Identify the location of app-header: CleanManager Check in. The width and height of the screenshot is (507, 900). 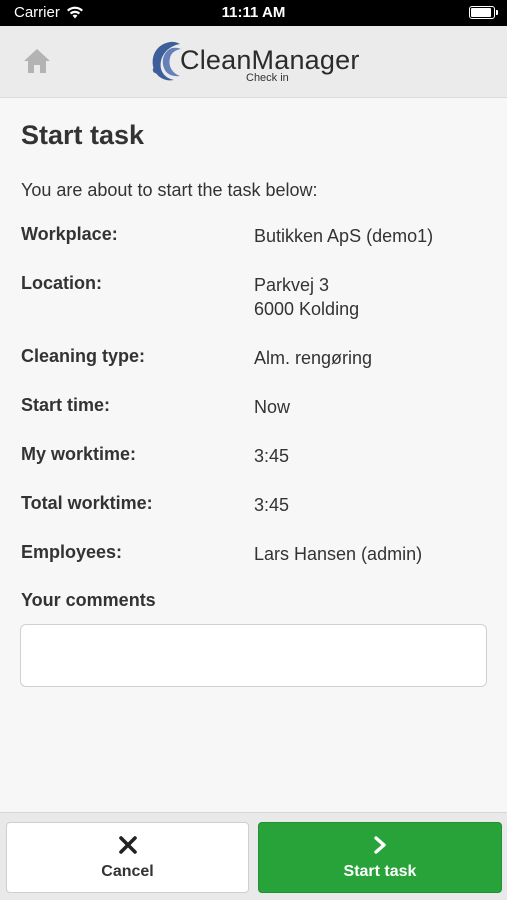
(253, 62).